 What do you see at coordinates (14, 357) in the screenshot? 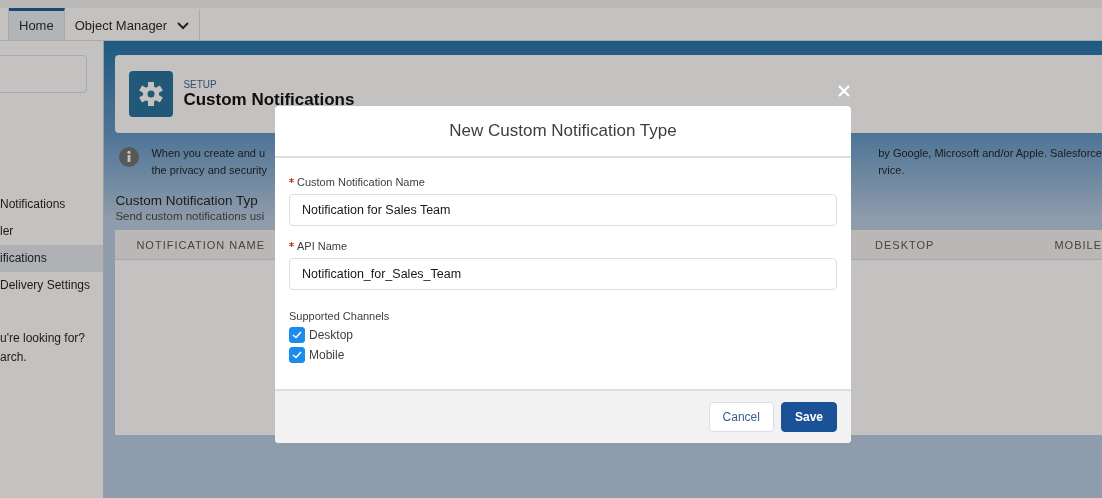
I see `help-text: arch.` at bounding box center [14, 357].